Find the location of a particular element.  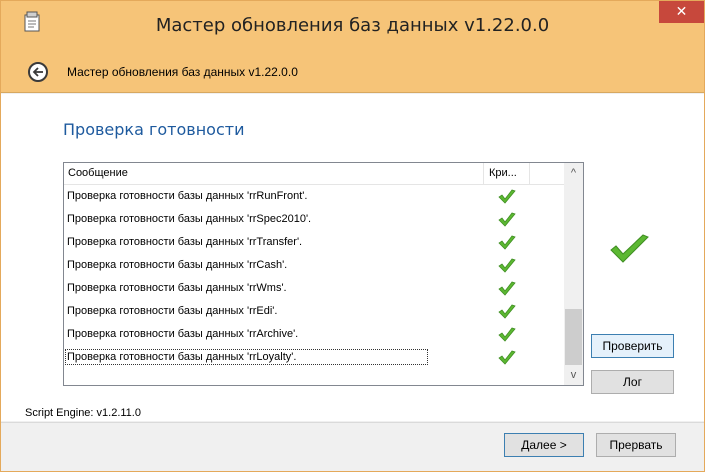

scrollbar-thumb is located at coordinates (573, 337).